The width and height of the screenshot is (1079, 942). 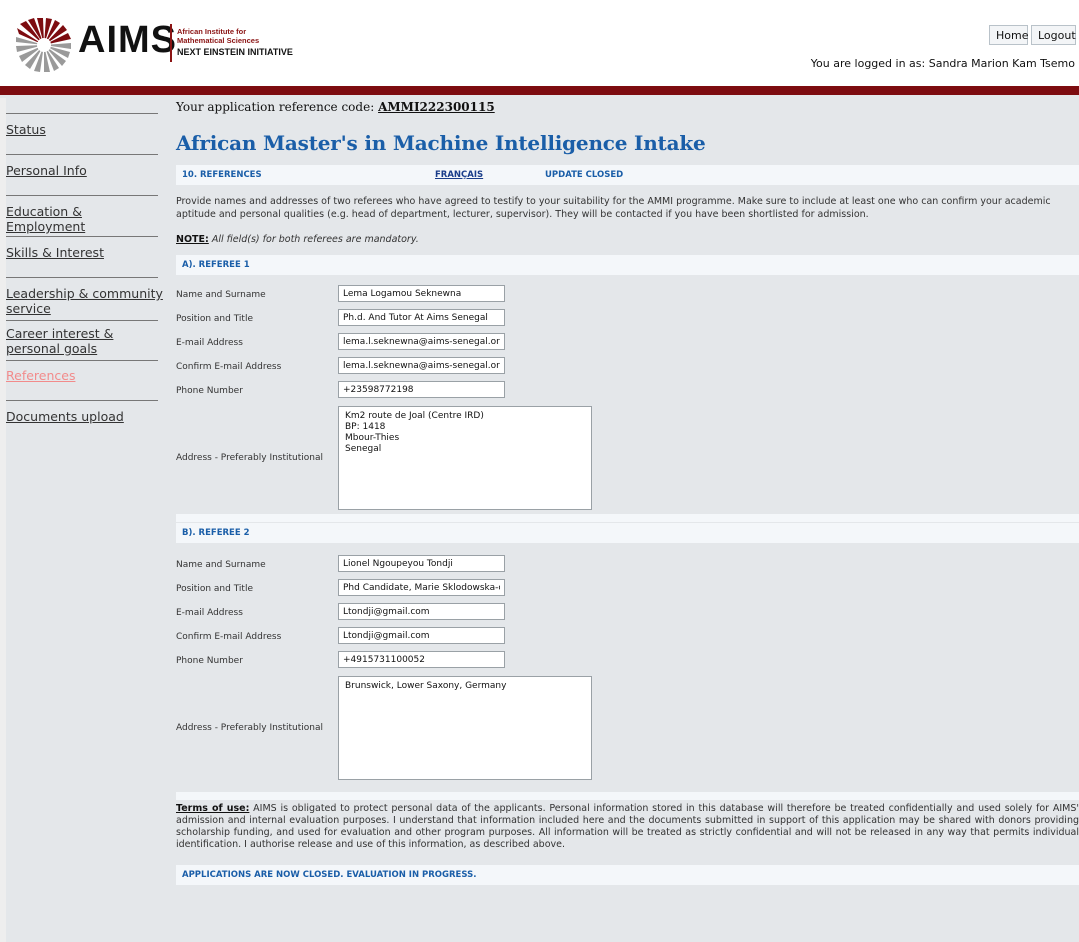 What do you see at coordinates (221, 295) in the screenshot?
I see `referee-1-name-label: Name and Surname` at bounding box center [221, 295].